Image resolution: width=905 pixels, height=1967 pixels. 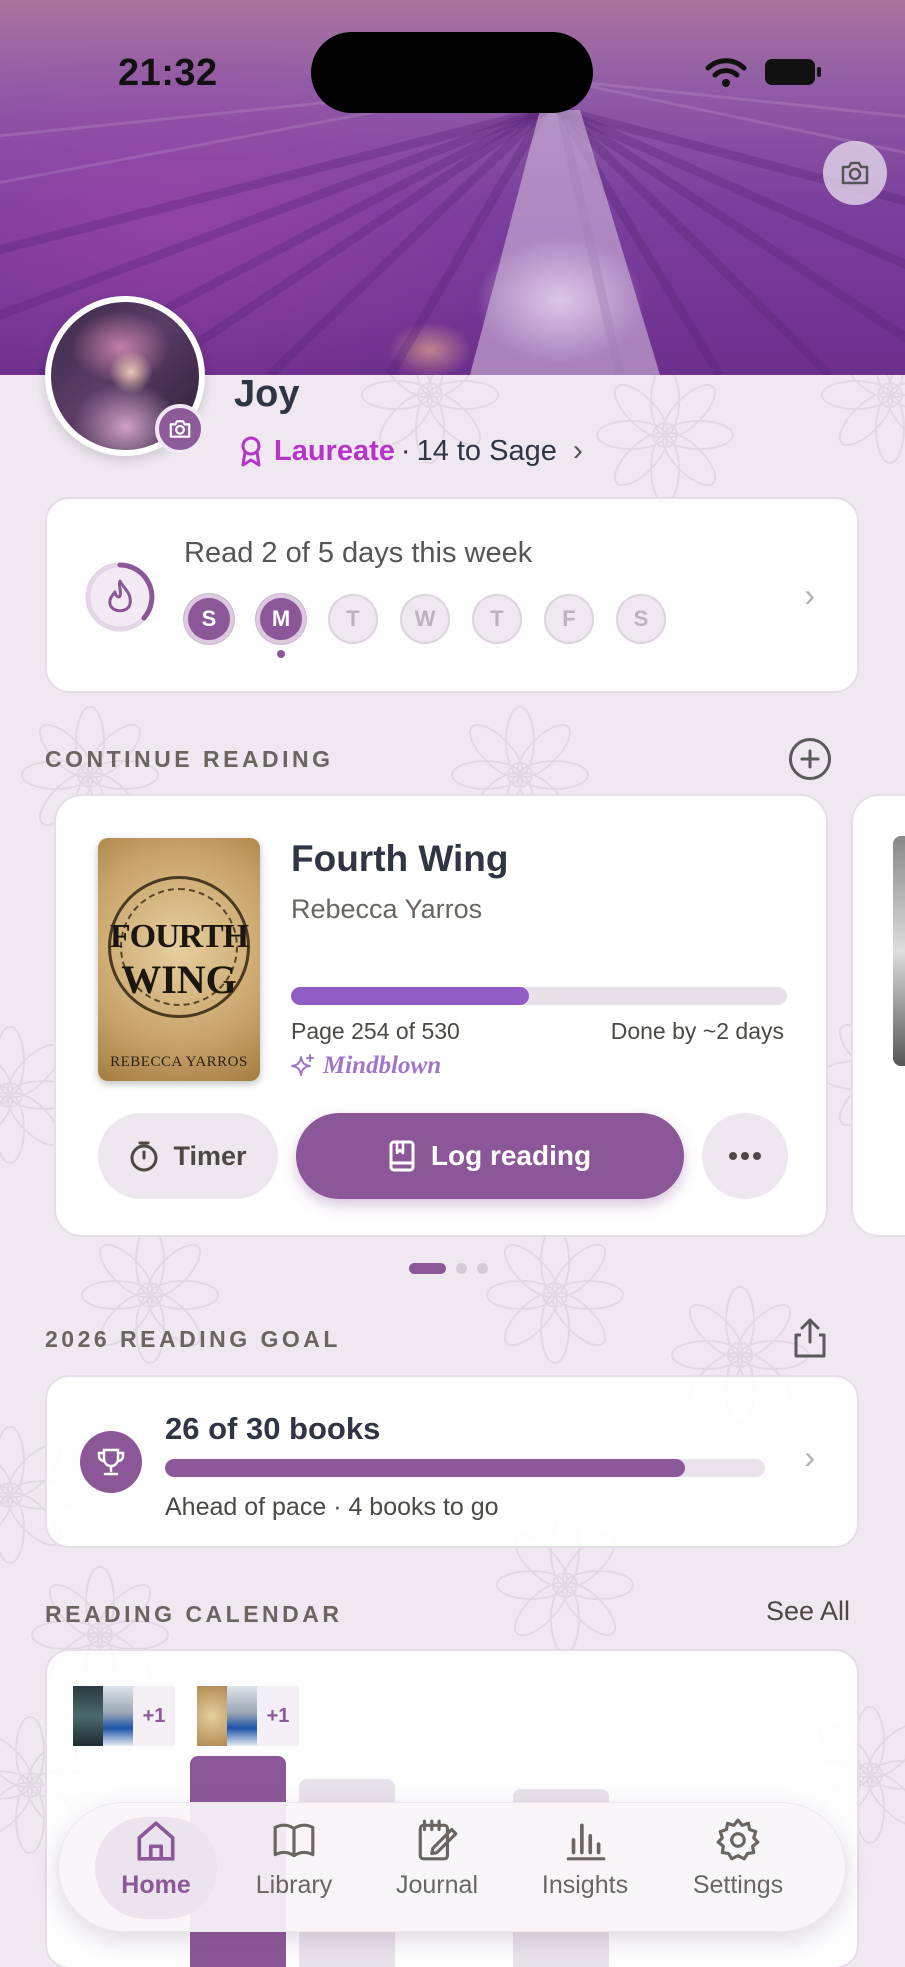 I want to click on weekday-row: SMTWTFS, so click(x=425, y=626).